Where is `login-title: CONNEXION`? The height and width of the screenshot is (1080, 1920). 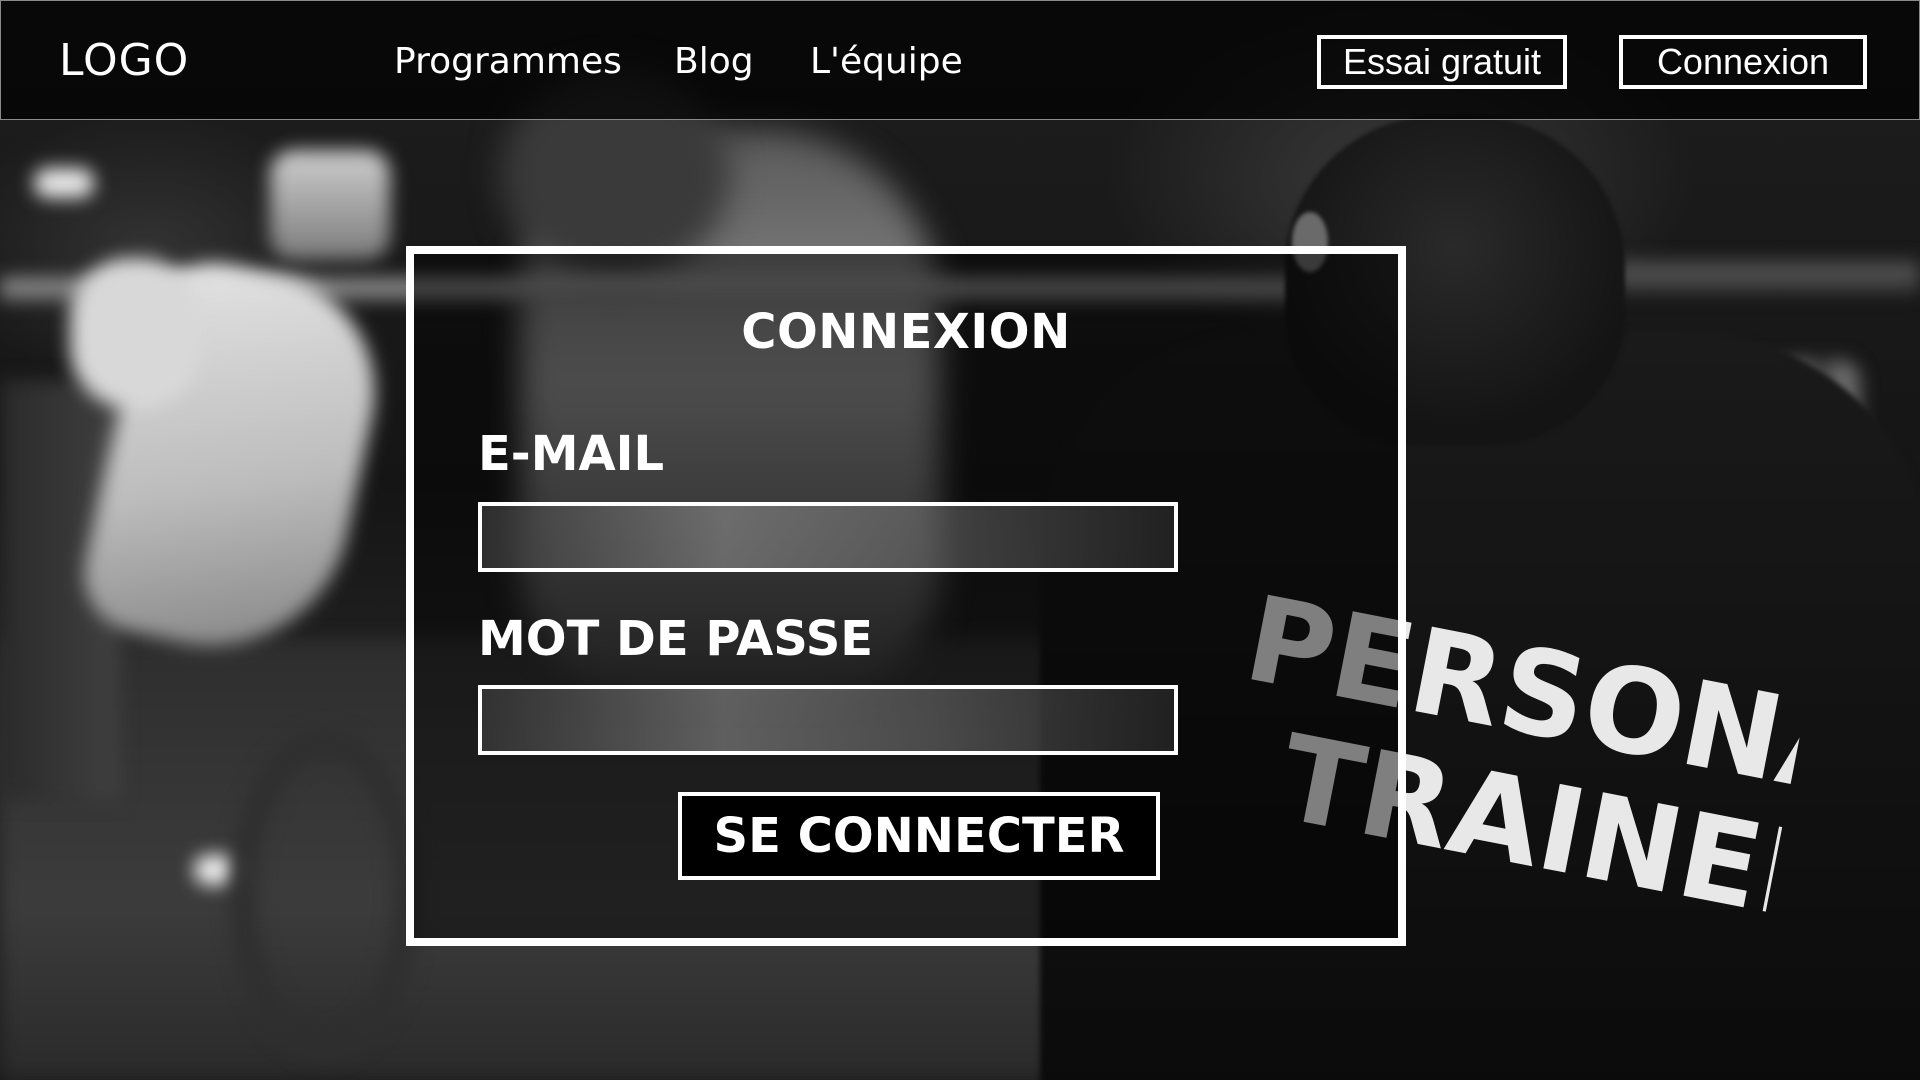 login-title: CONNEXION is located at coordinates (906, 332).